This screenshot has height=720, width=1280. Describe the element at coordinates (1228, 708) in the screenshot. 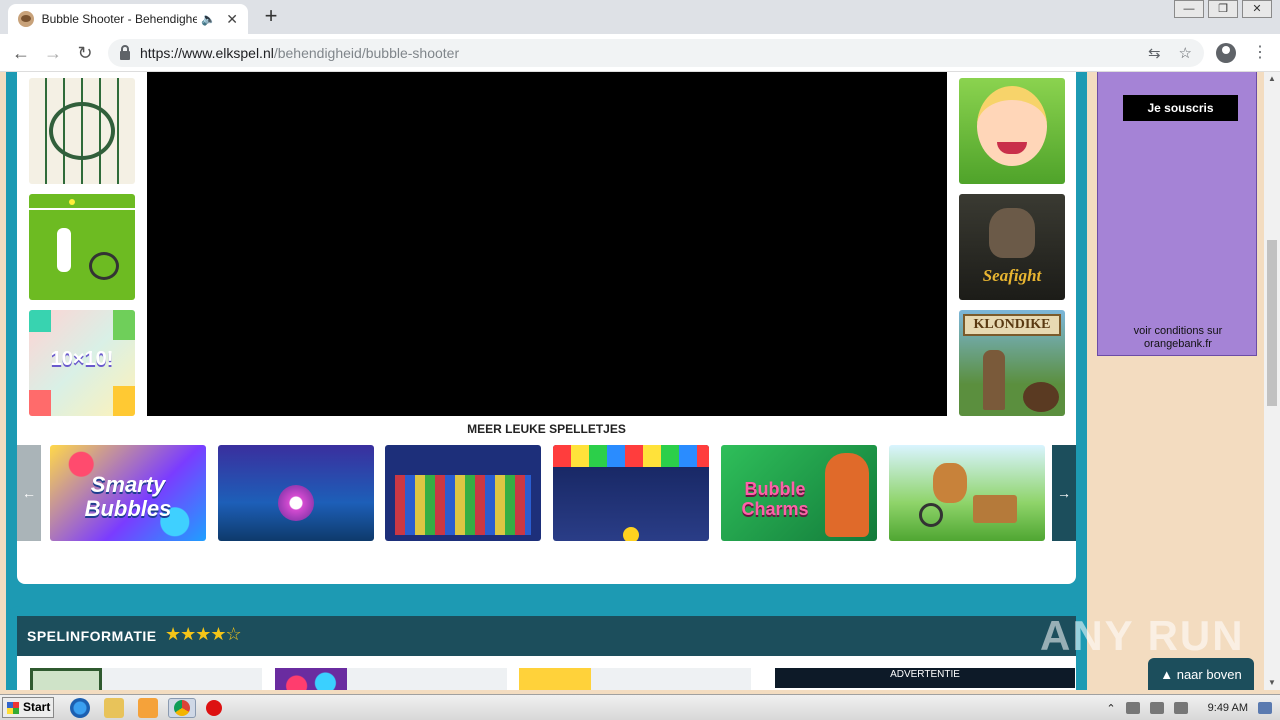

I see `clock: 9:49 AM` at that location.